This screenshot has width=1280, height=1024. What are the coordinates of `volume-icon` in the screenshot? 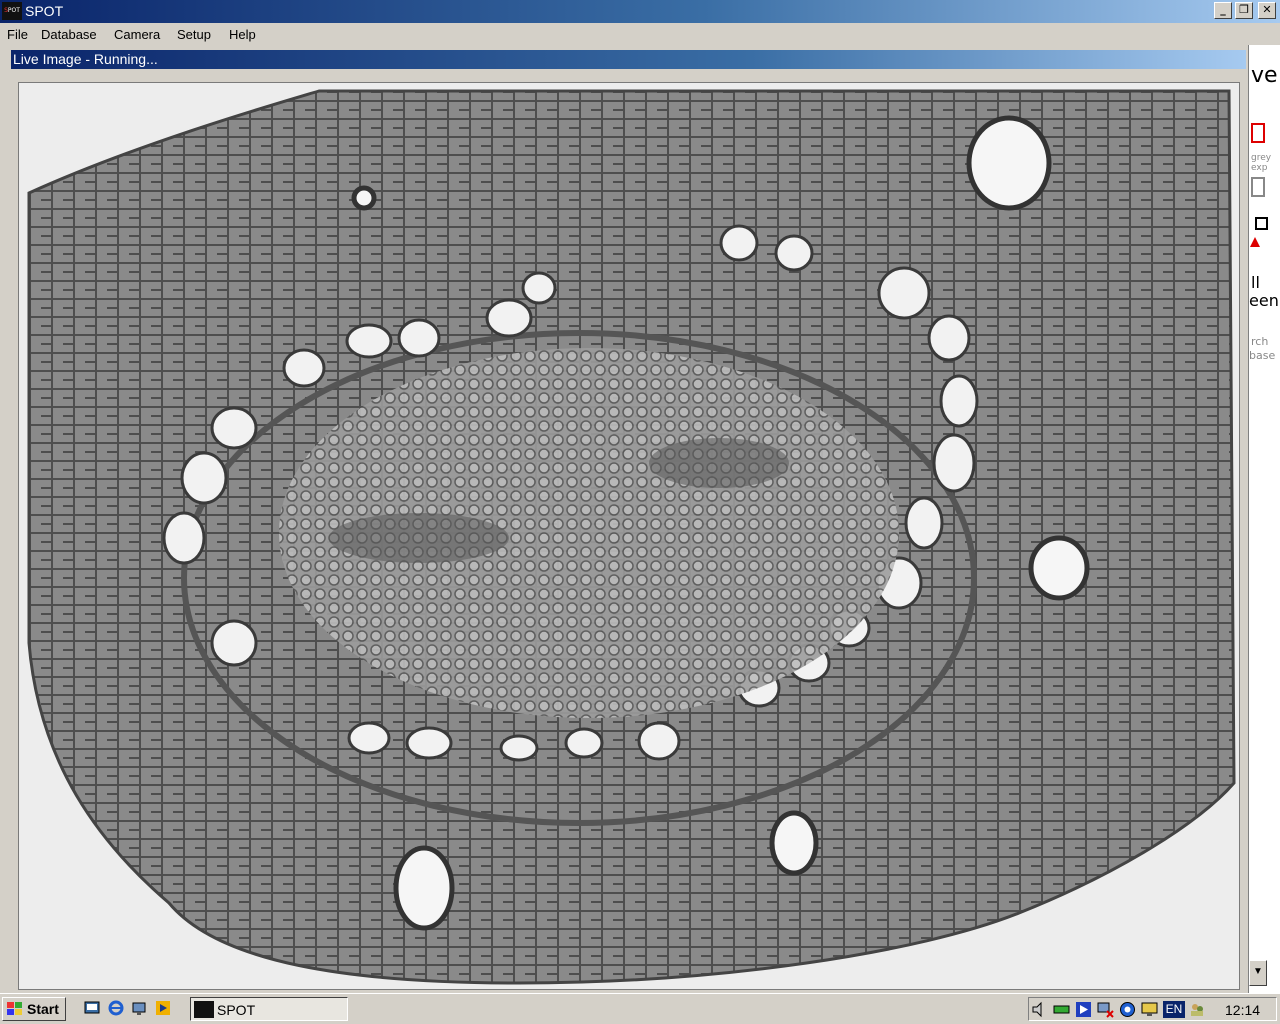 It's located at (1039, 1009).